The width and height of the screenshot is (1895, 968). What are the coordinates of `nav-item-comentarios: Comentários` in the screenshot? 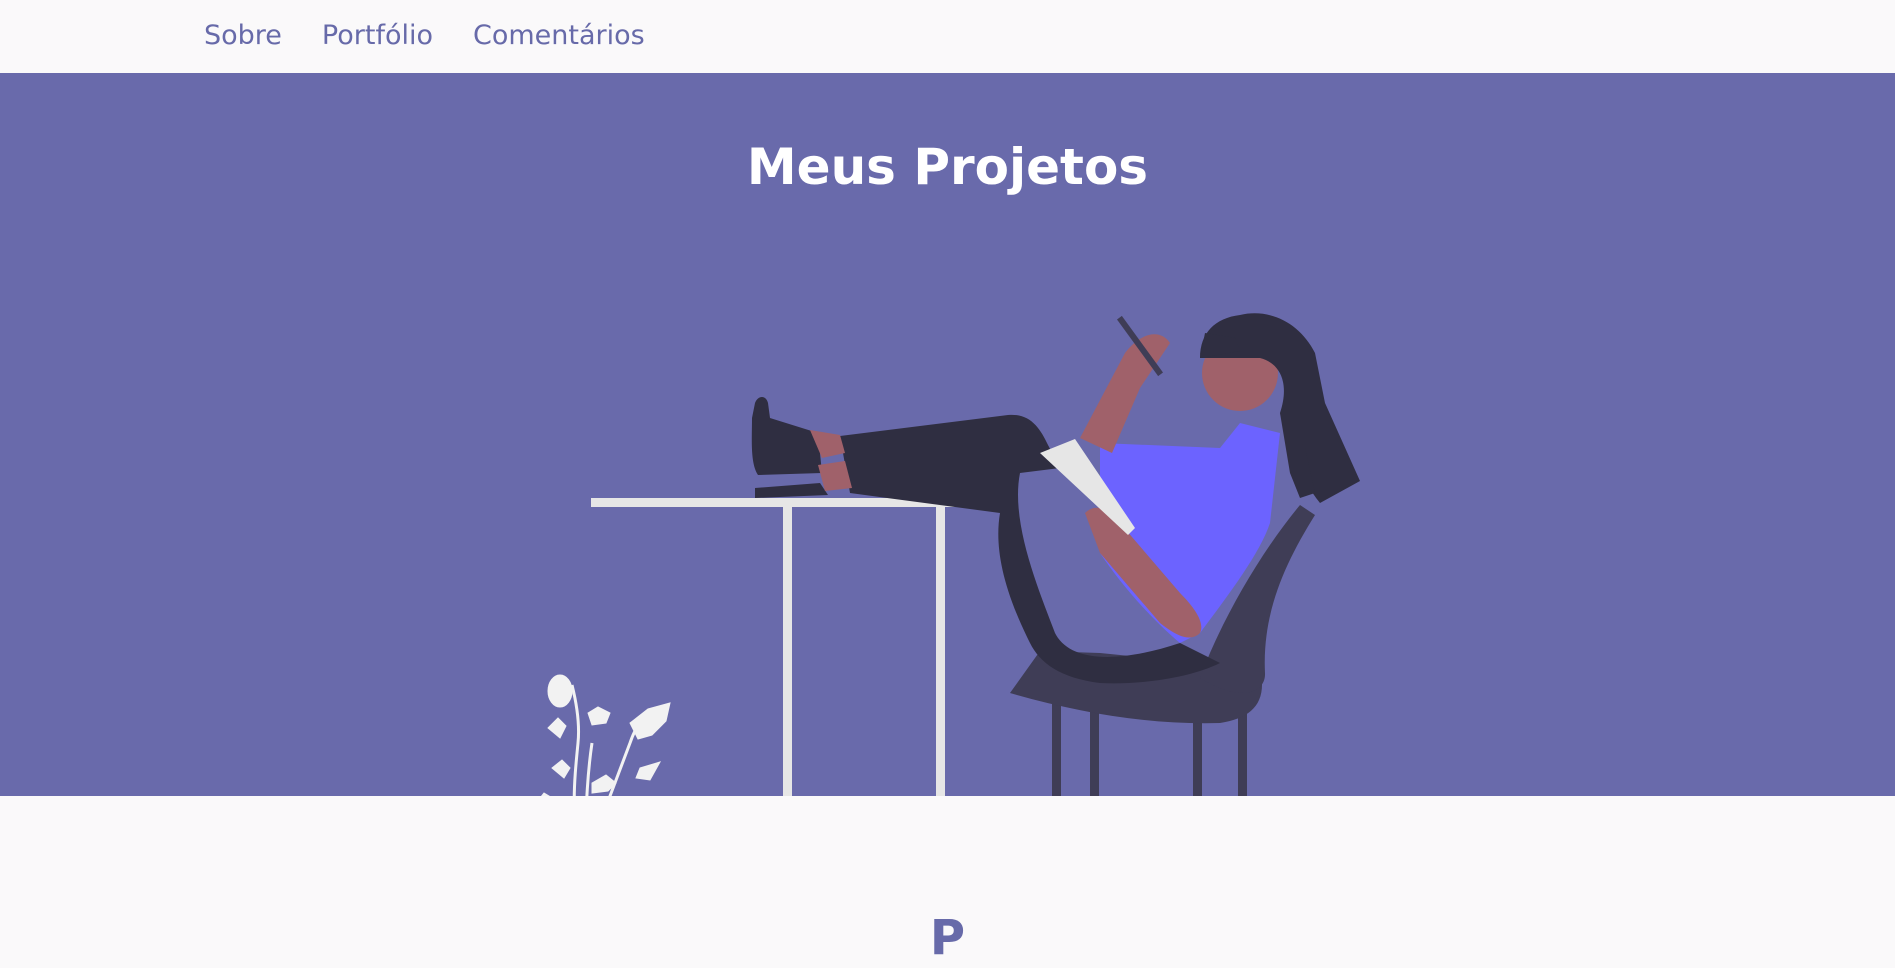 It's located at (559, 36).